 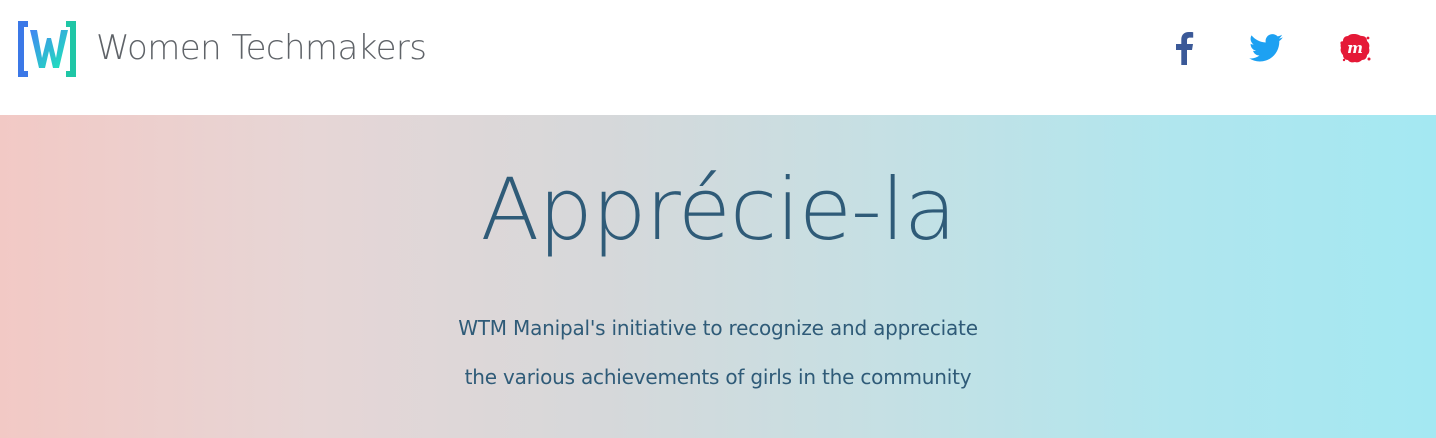 I want to click on meetup-icon: m, so click(x=1355, y=48).